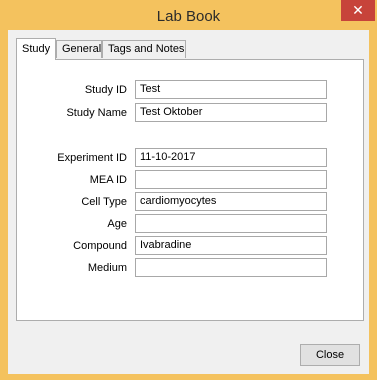 The width and height of the screenshot is (377, 380). What do you see at coordinates (96, 113) in the screenshot?
I see `study-name-label: Study Name` at bounding box center [96, 113].